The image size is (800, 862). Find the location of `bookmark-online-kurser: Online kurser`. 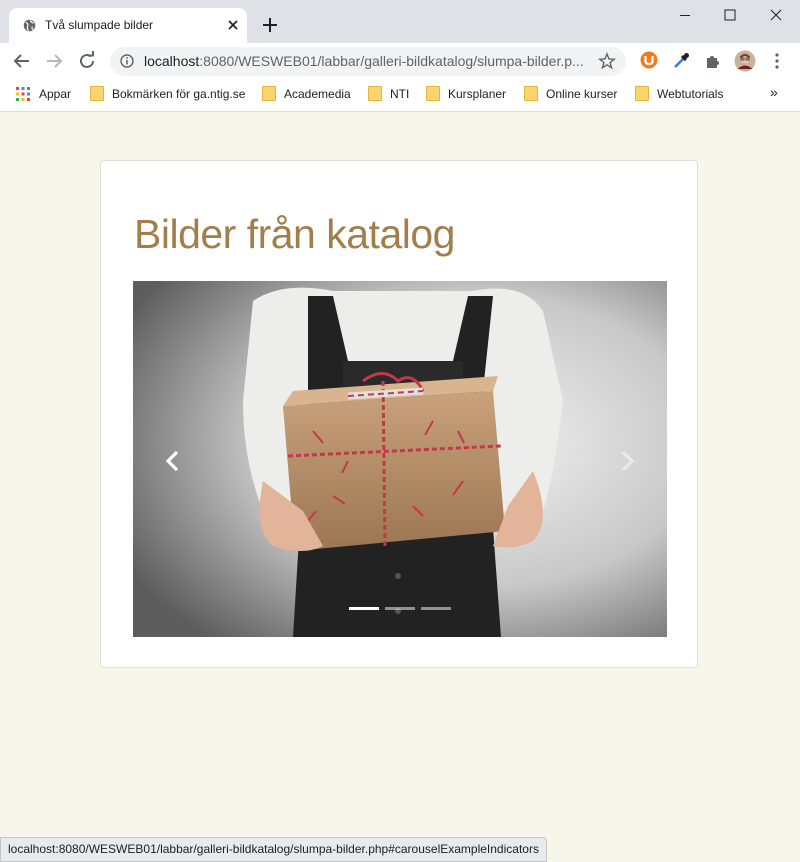

bookmark-online-kurser: Online kurser is located at coordinates (570, 95).